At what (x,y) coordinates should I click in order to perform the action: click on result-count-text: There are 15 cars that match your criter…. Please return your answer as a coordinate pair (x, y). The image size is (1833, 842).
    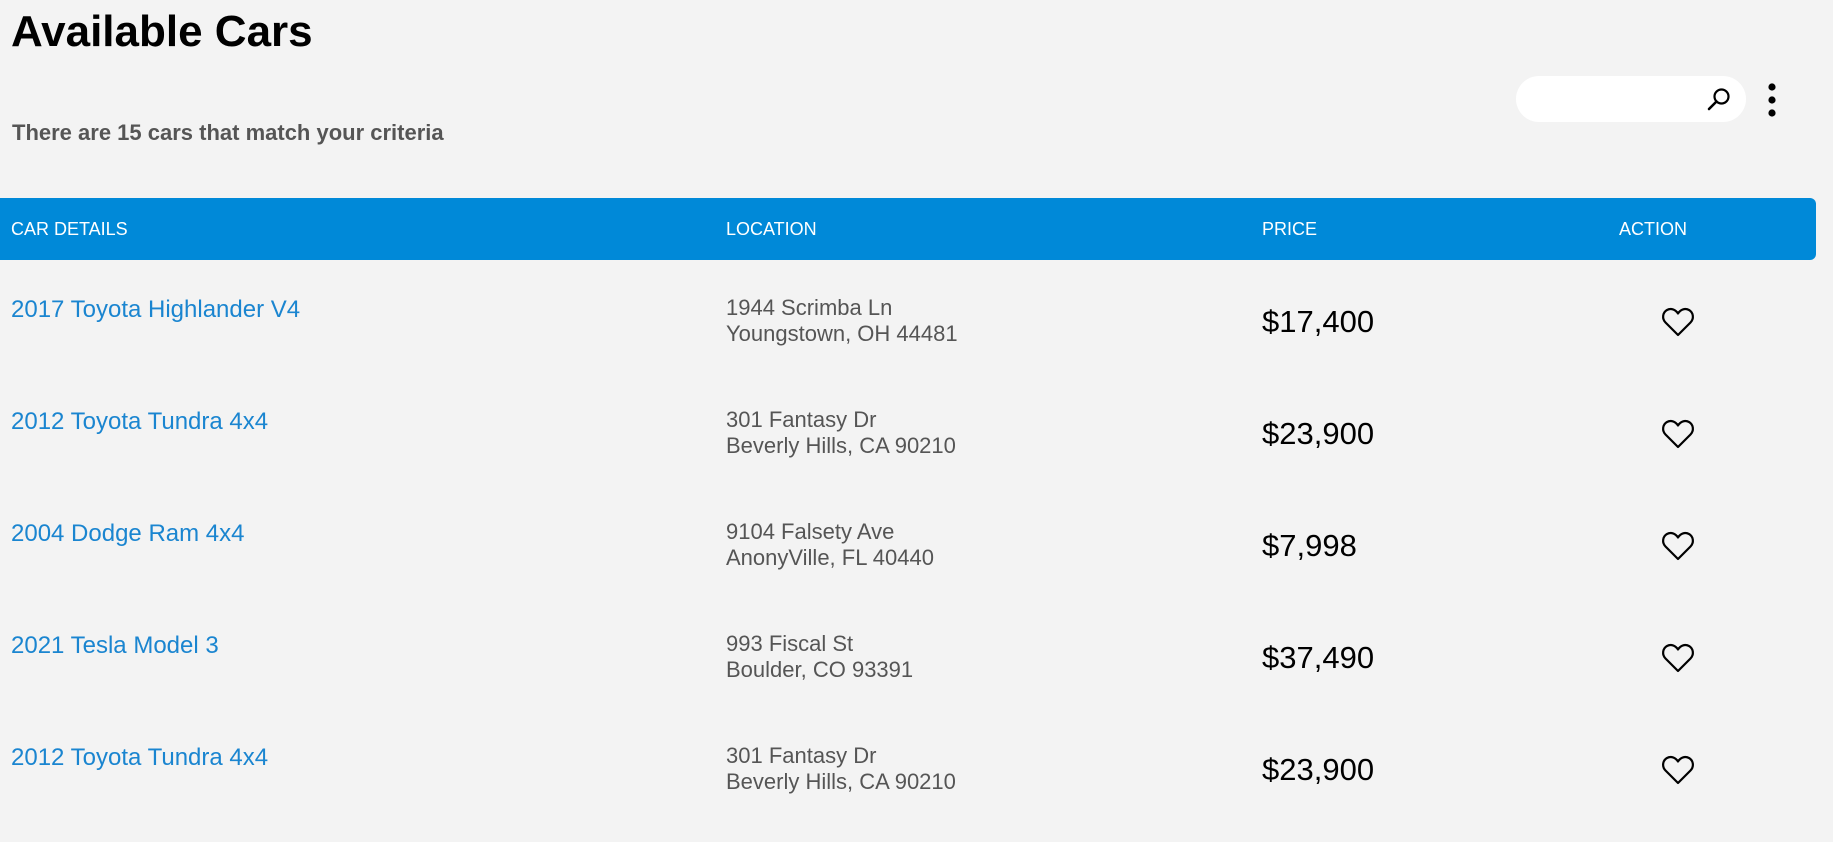
    Looking at the image, I should click on (228, 132).